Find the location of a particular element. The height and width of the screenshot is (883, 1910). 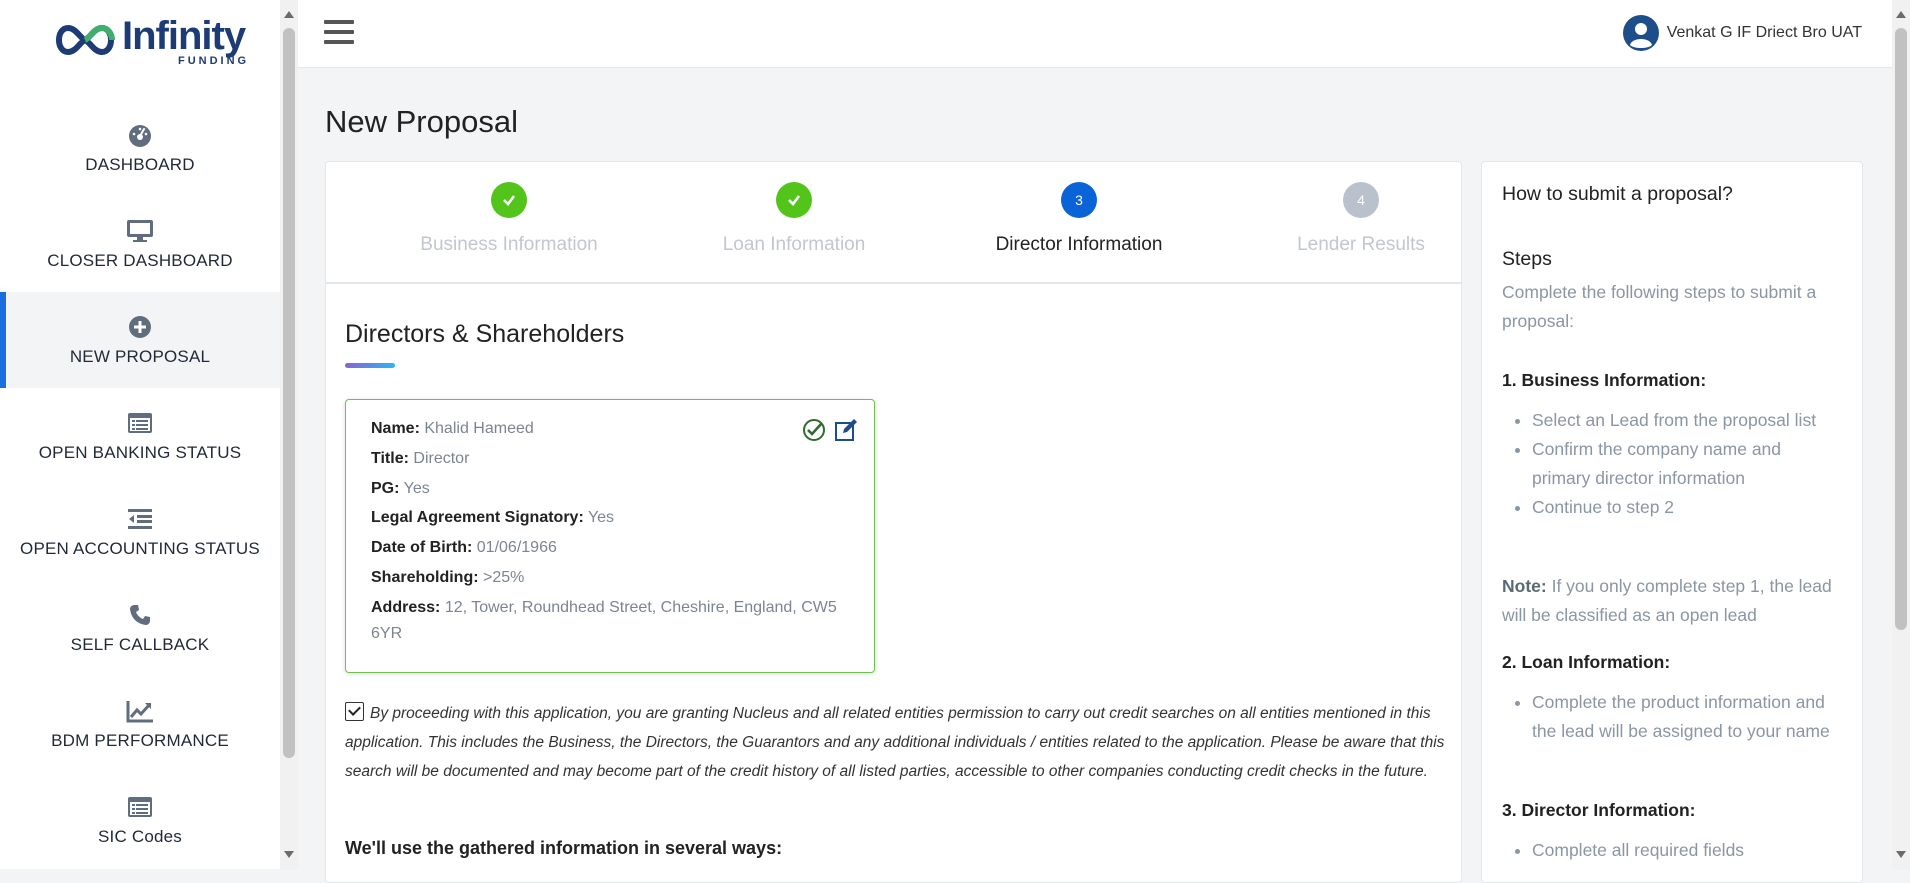

infinity-funding-logo: Infinity FUNDING is located at coordinates (150, 42).